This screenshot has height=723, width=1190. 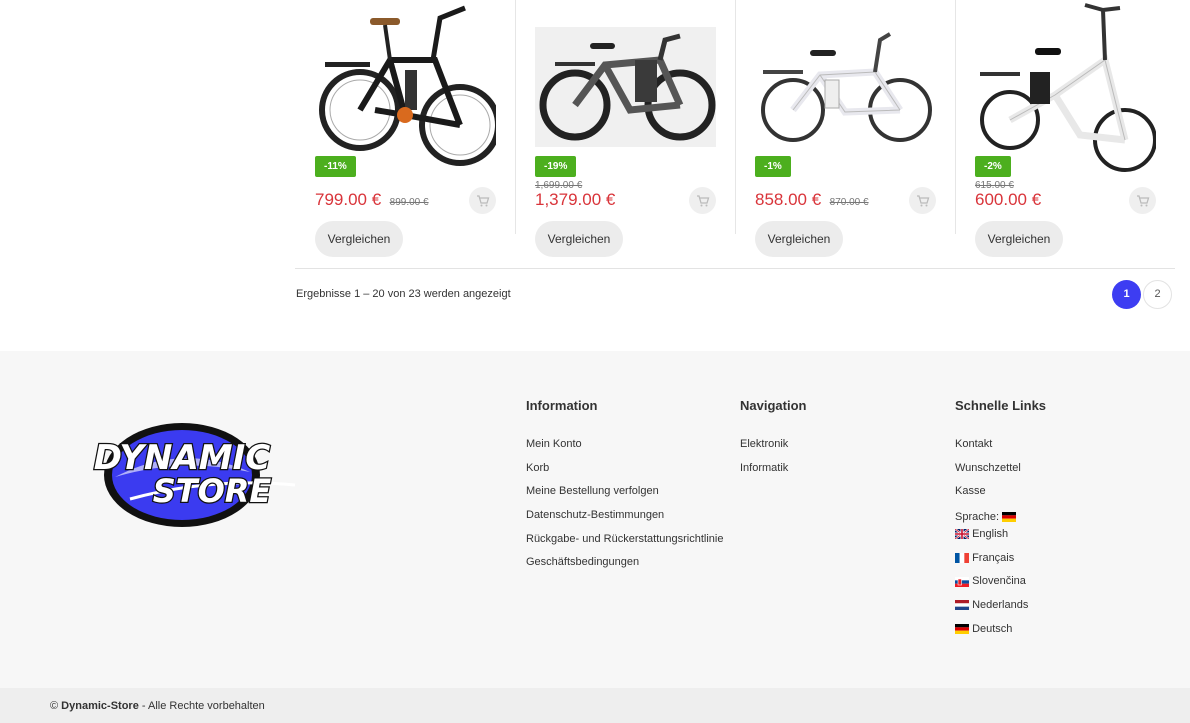 What do you see at coordinates (962, 534) in the screenshot?
I see `uk-flag-icon` at bounding box center [962, 534].